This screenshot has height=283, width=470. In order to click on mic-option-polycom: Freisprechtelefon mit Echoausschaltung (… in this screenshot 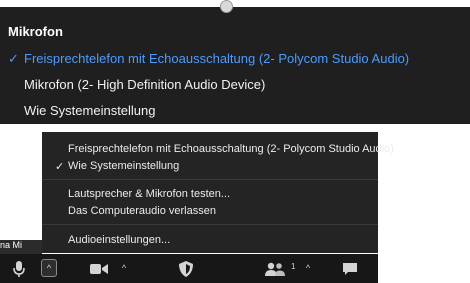, I will do `click(216, 58)`.